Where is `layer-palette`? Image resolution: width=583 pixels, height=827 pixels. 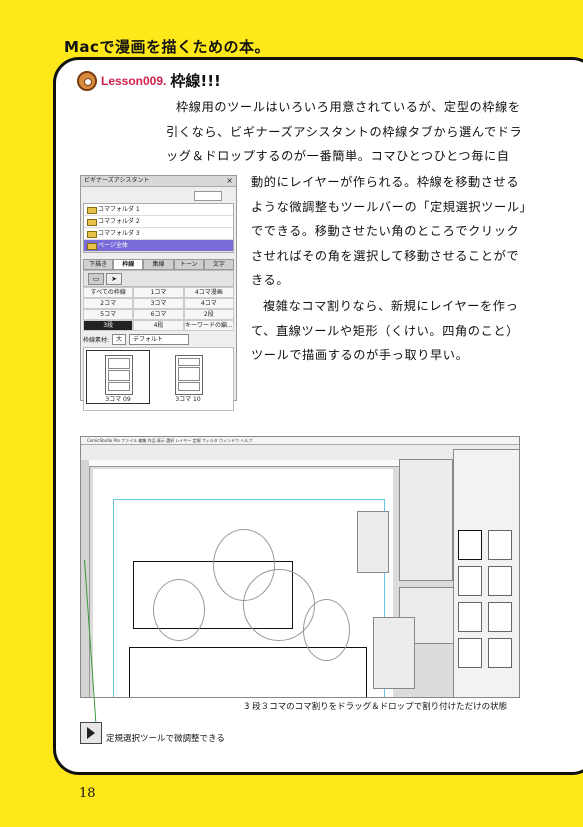
layer-palette is located at coordinates (426, 520).